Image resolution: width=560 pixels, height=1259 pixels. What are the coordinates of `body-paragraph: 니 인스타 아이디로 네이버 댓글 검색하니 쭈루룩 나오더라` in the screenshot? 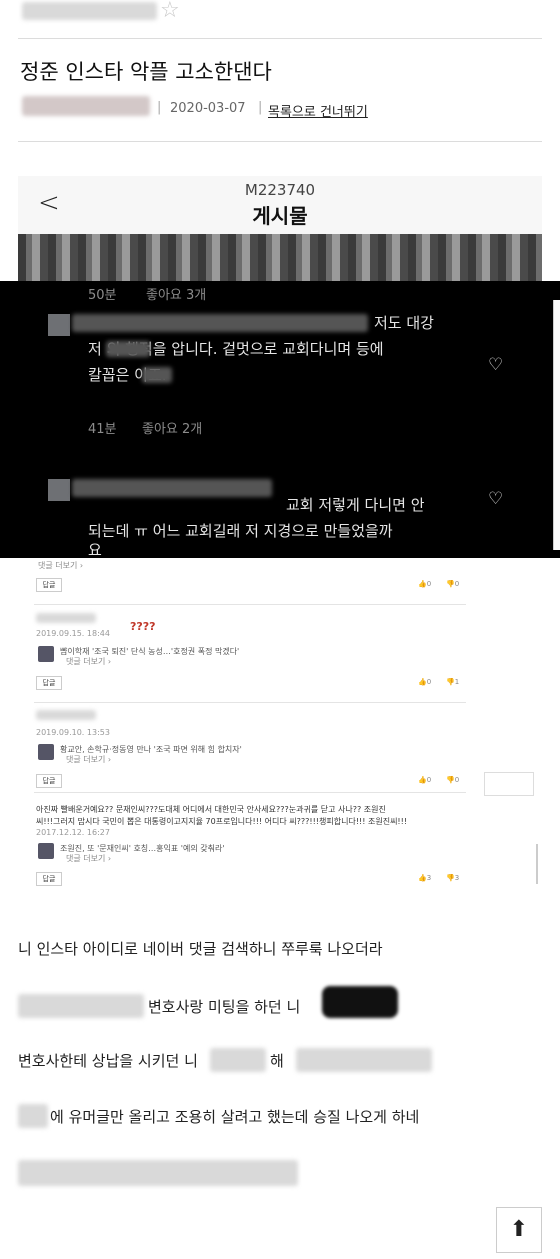 It's located at (200, 949).